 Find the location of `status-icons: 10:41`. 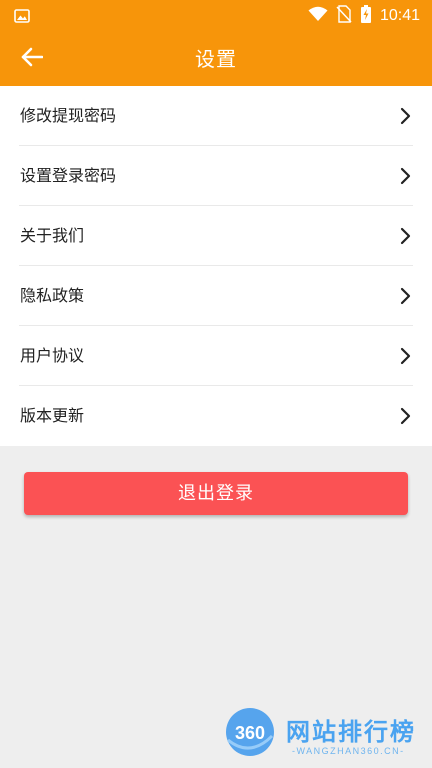

status-icons: 10:41 is located at coordinates (364, 16).